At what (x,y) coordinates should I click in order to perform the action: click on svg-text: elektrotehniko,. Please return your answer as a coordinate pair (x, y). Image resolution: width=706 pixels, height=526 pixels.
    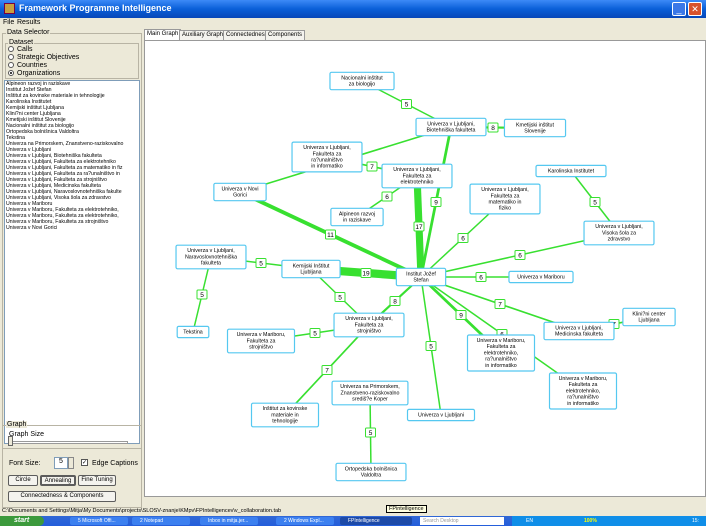
    Looking at the image, I should click on (583, 391).